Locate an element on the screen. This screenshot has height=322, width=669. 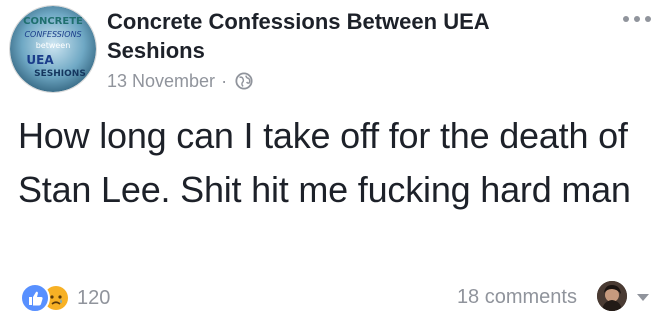
svg-text: UEA is located at coordinates (40, 60).